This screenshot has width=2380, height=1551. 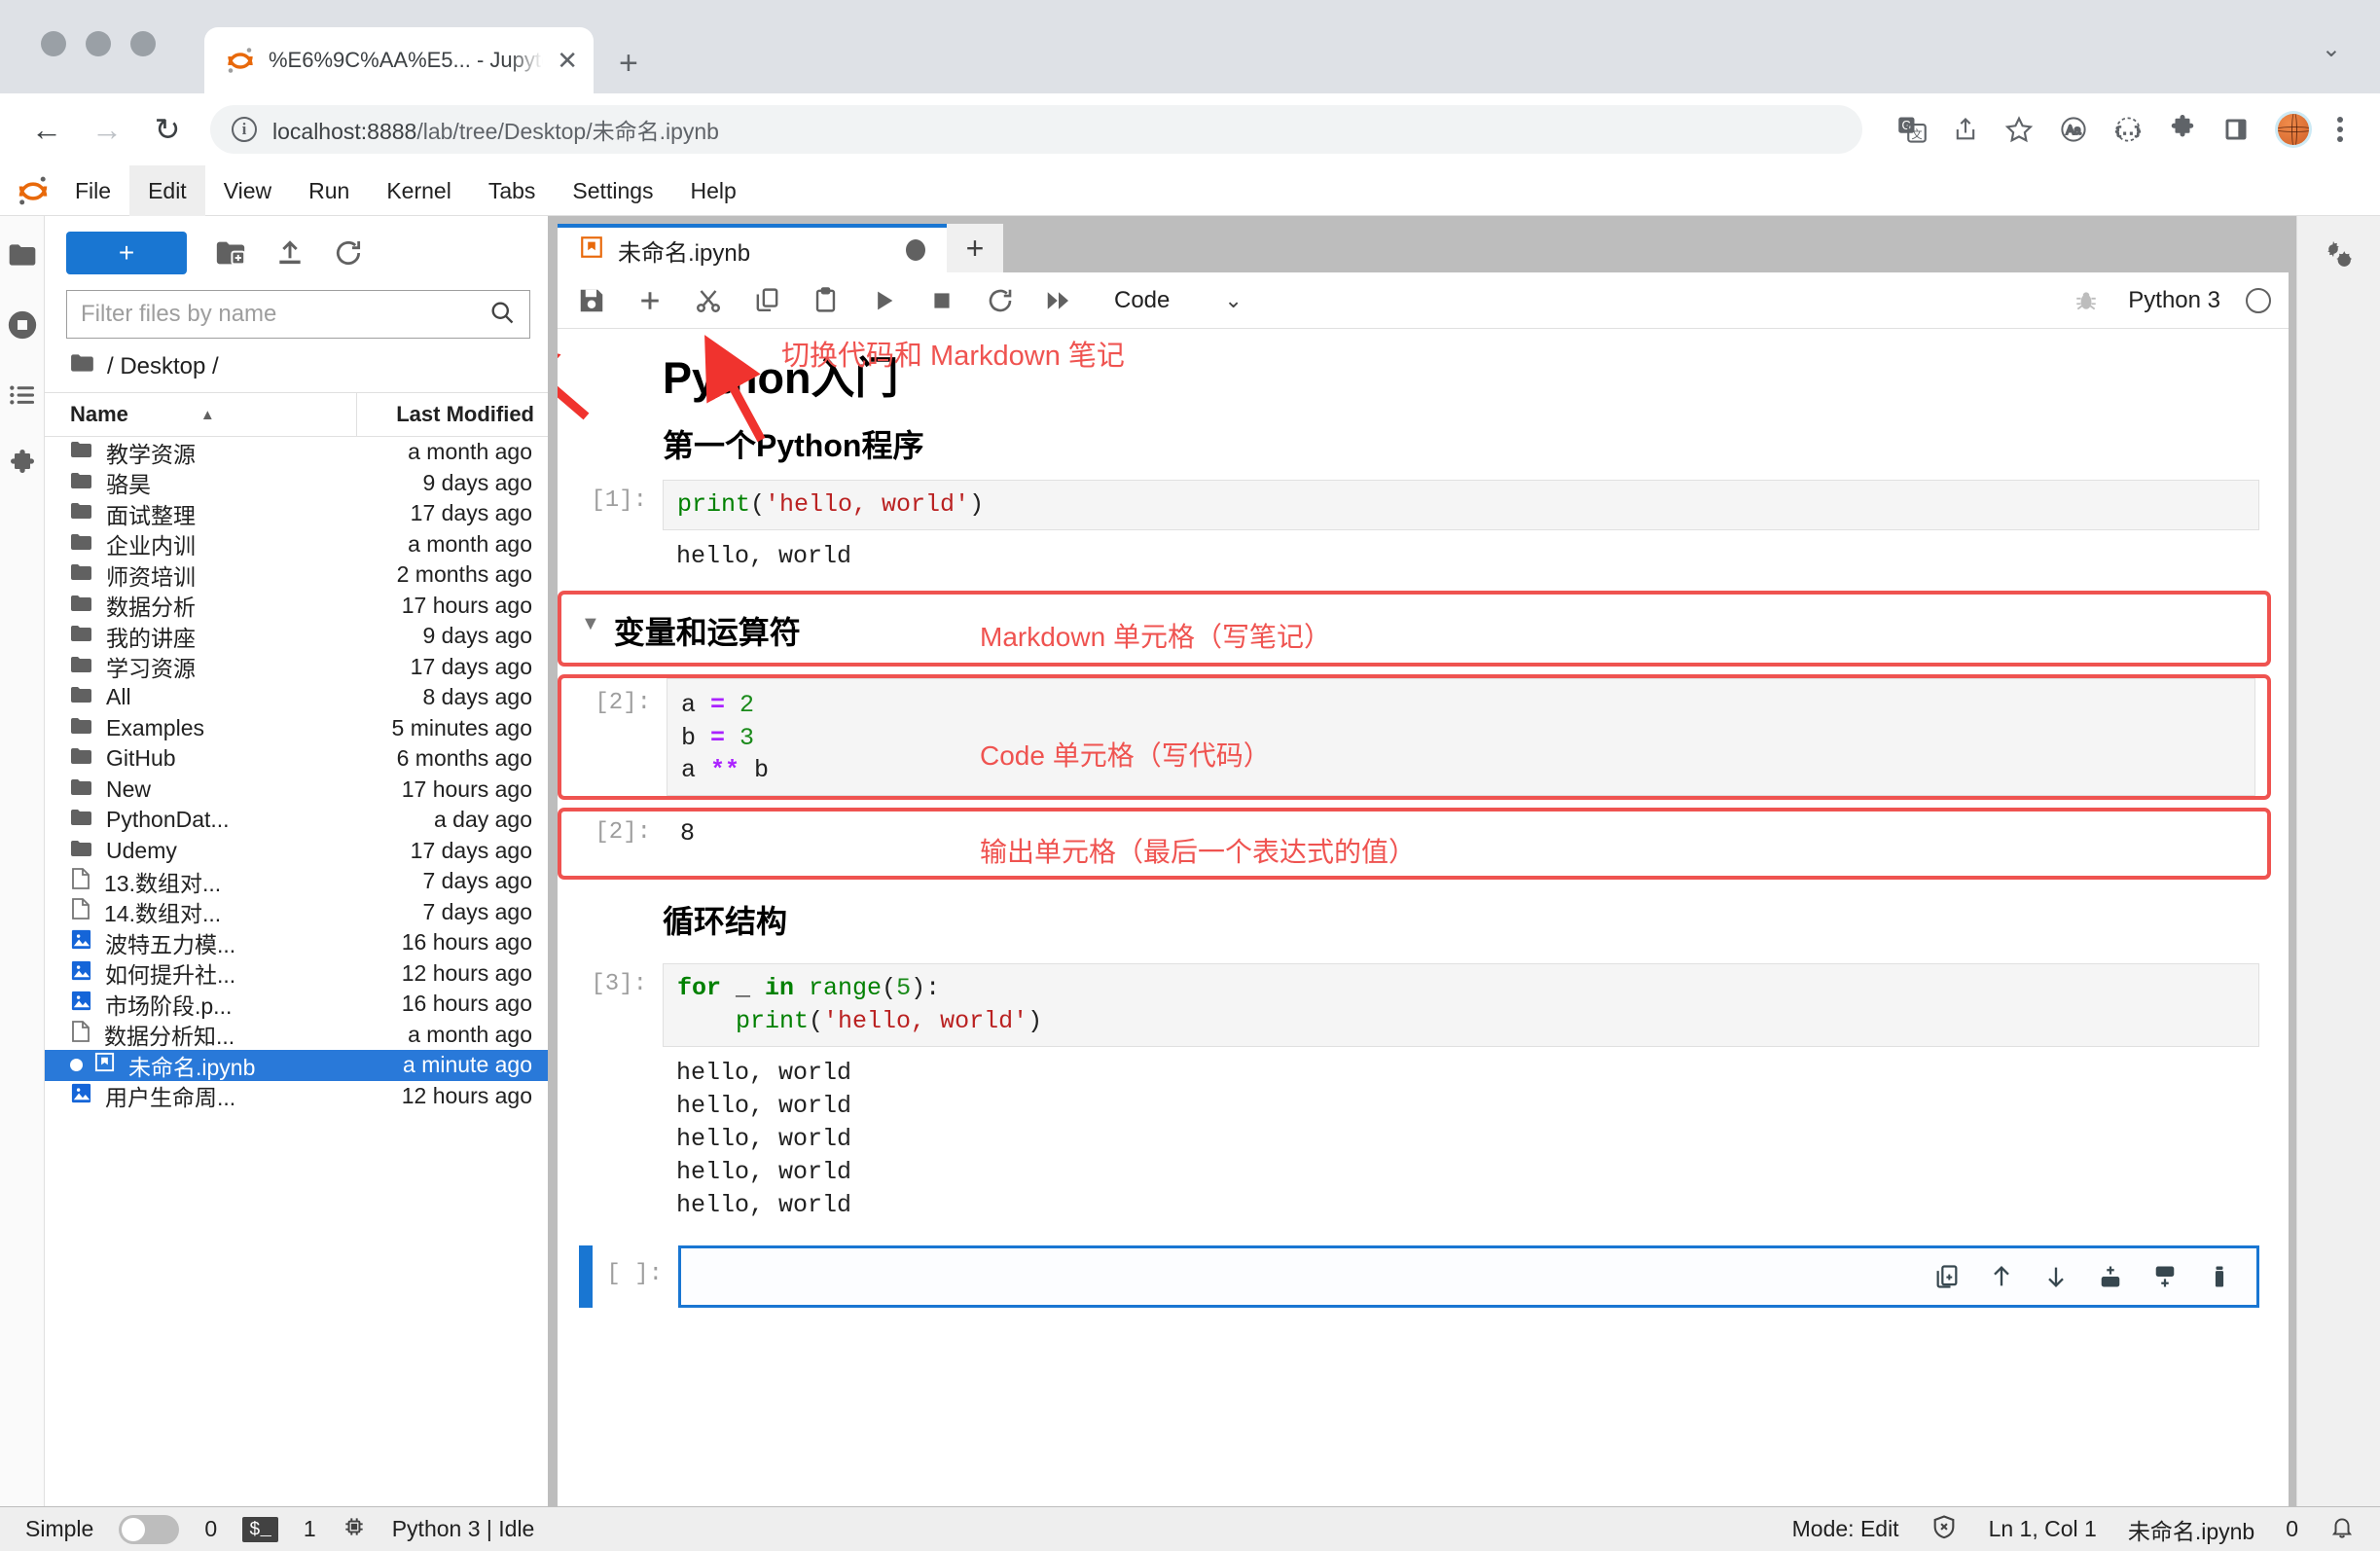 I want to click on code-editor: for _ in range(5): print('hello, world'), so click(x=1461, y=1005).